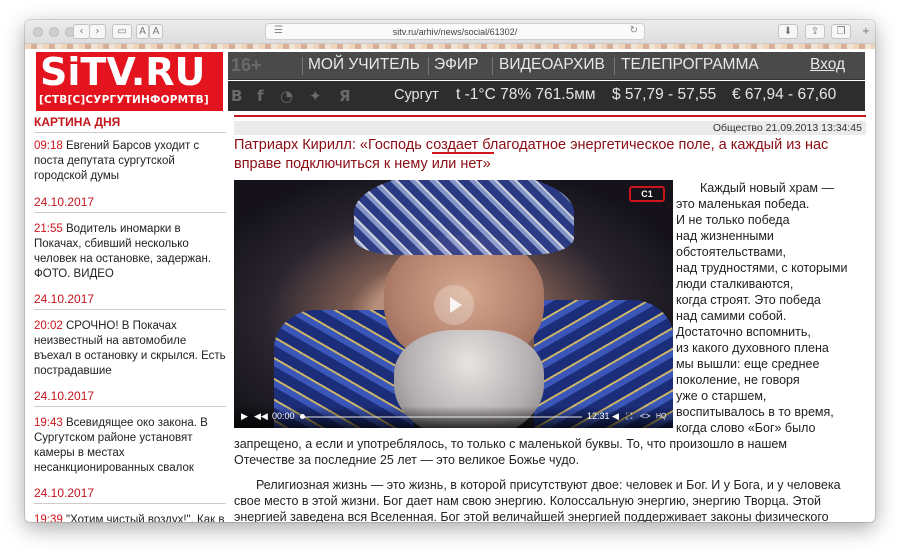 The height and width of the screenshot is (553, 900). I want to click on news-text: "Хотим чистый воздух!". Как в, so click(145, 518).